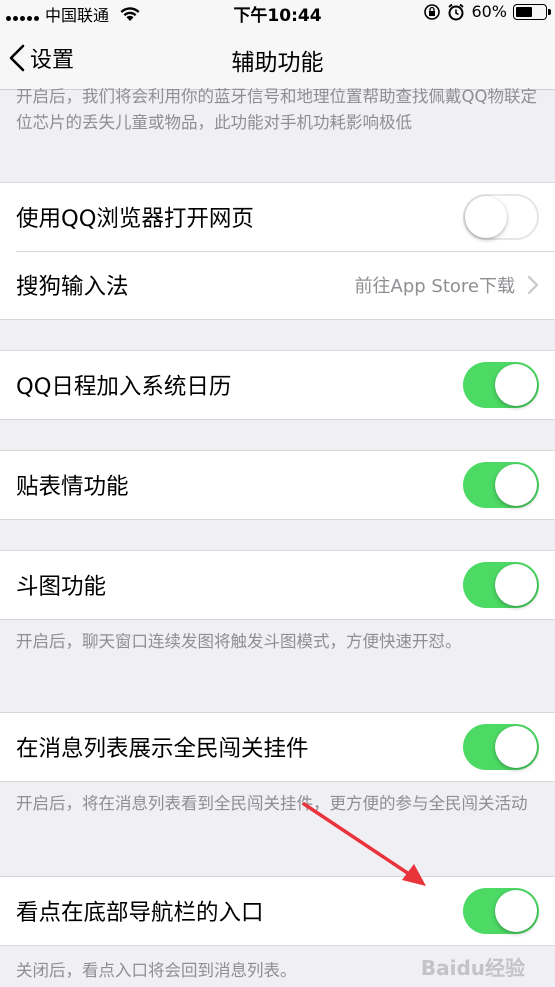  What do you see at coordinates (277, 285) in the screenshot?
I see `row-sogou: 搜狗输入法 前往App Store下载` at bounding box center [277, 285].